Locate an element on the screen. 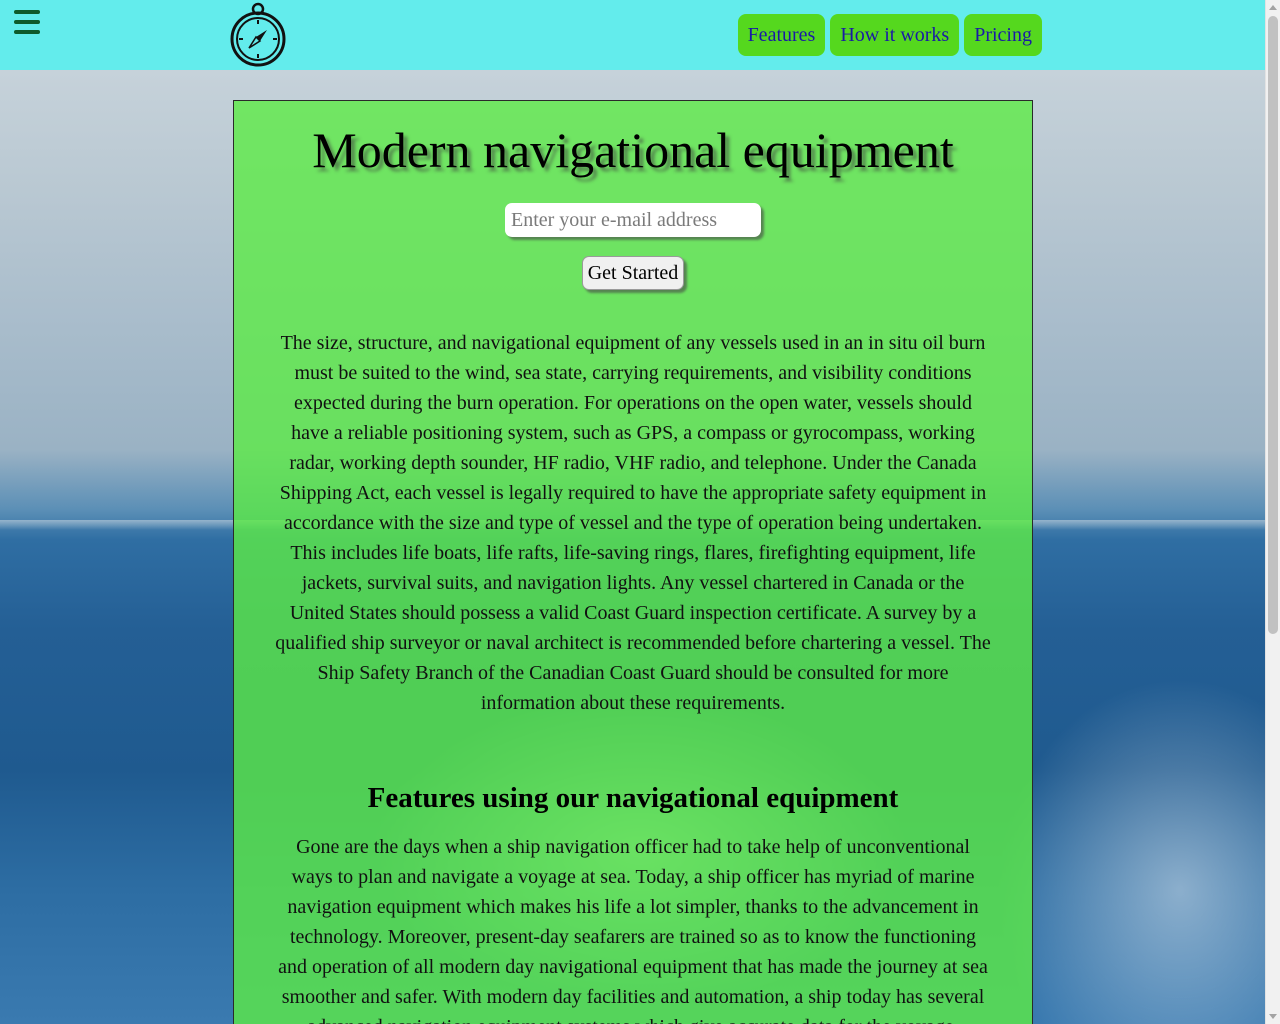 The width and height of the screenshot is (1280, 1024). scroll-down-arrow-icon is located at coordinates (1273, 1016).